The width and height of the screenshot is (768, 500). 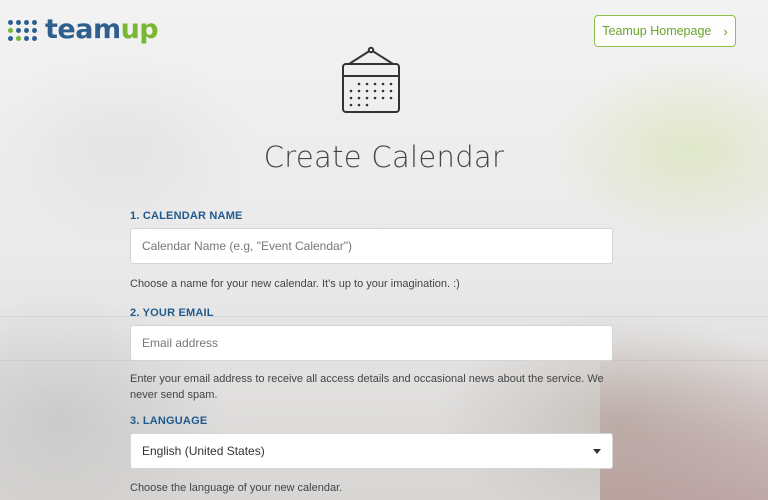 I want to click on calendar-name-placeholder: Calendar Name (e.g, "Event Calendar"), so click(x=247, y=246).